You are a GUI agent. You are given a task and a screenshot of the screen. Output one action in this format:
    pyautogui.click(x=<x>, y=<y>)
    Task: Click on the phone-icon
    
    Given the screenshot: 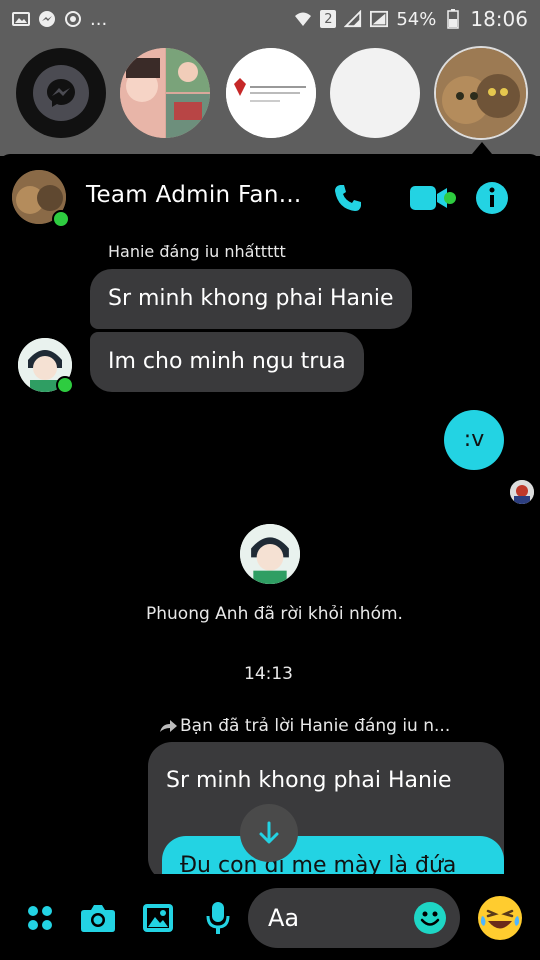 What is the action you would take?
    pyautogui.click(x=348, y=198)
    